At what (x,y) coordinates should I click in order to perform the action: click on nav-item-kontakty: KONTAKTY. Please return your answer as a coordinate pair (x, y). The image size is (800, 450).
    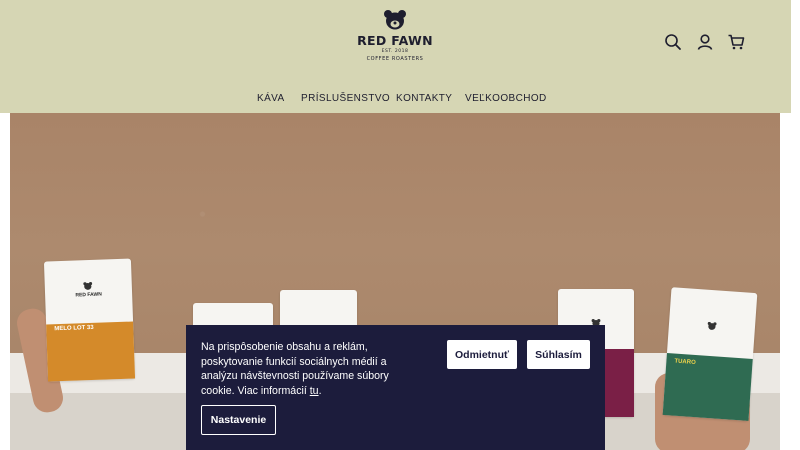
    Looking at the image, I should click on (424, 98).